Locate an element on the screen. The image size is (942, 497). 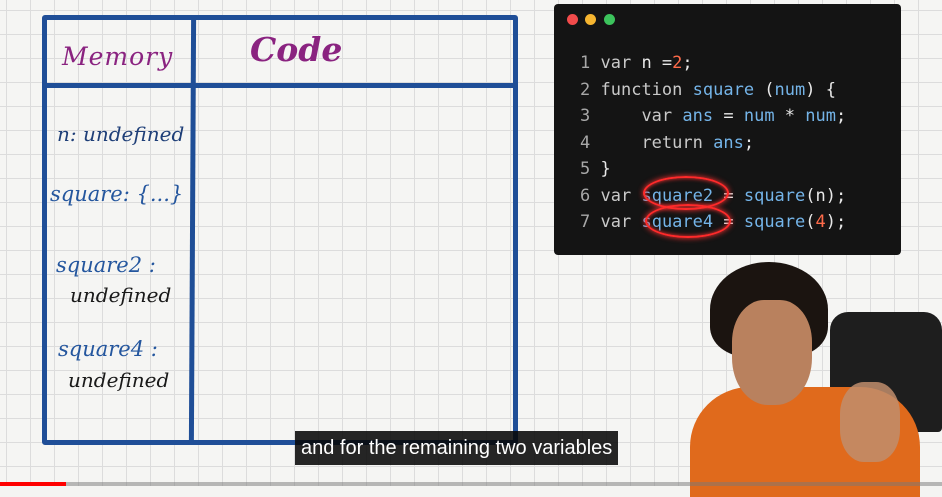
memory-entry-square2-value: undefined is located at coordinates (121, 295).